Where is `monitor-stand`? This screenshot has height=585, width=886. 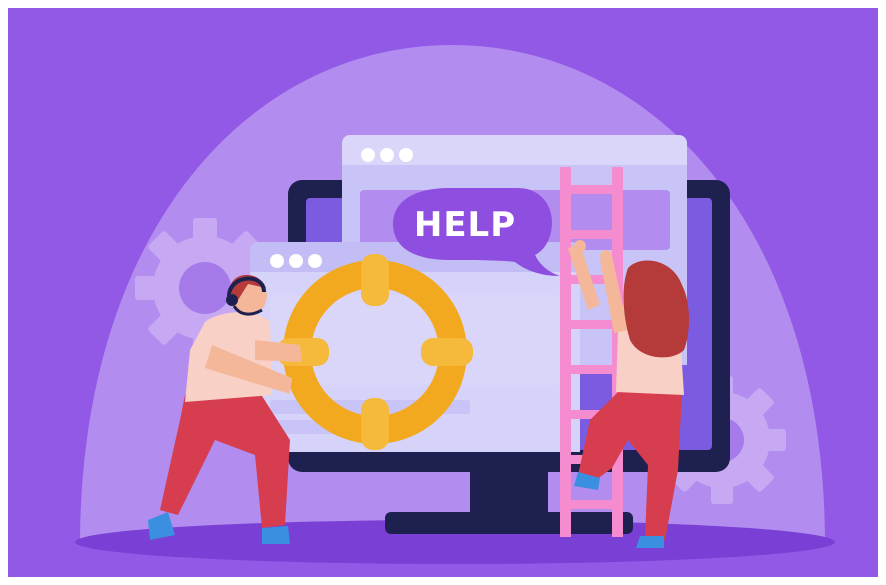
monitor-stand is located at coordinates (509, 523).